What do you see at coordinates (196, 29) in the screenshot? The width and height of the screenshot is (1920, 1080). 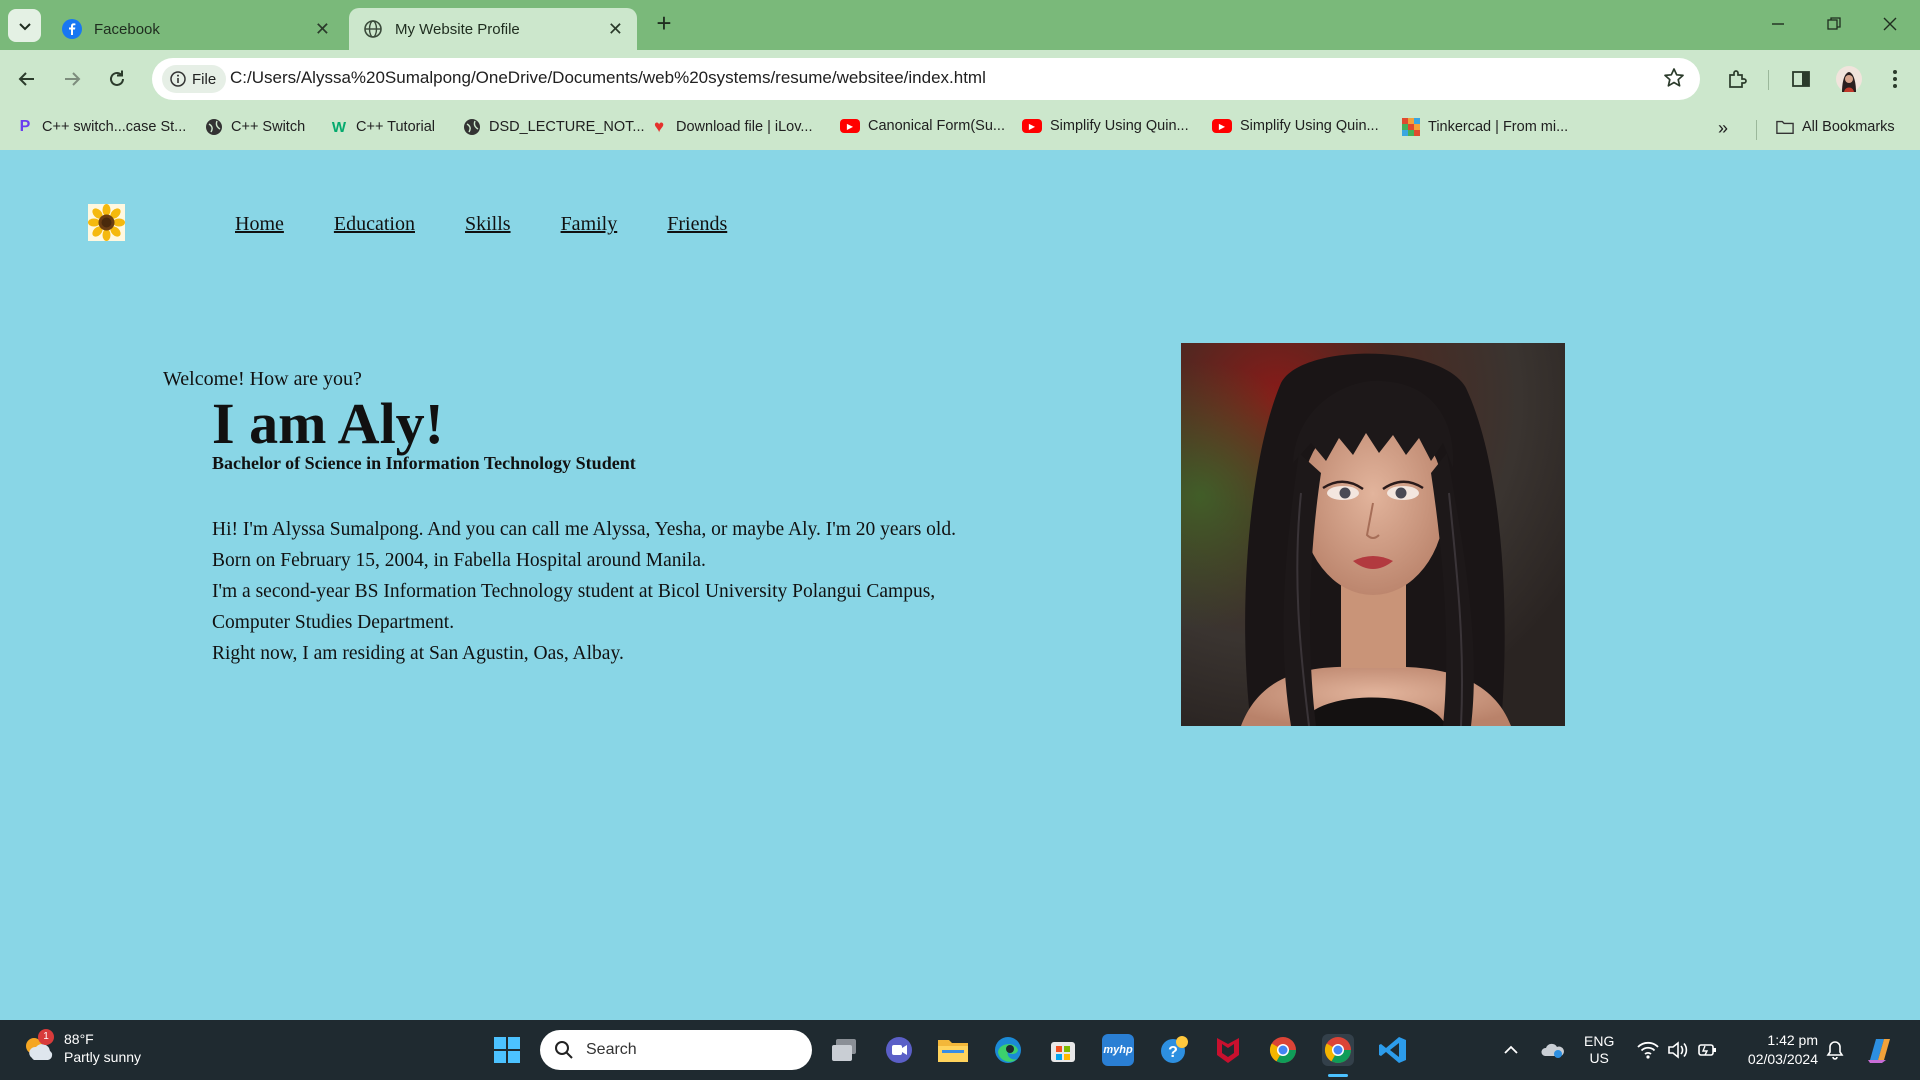 I see `tab-facebook: Facebook ✕` at bounding box center [196, 29].